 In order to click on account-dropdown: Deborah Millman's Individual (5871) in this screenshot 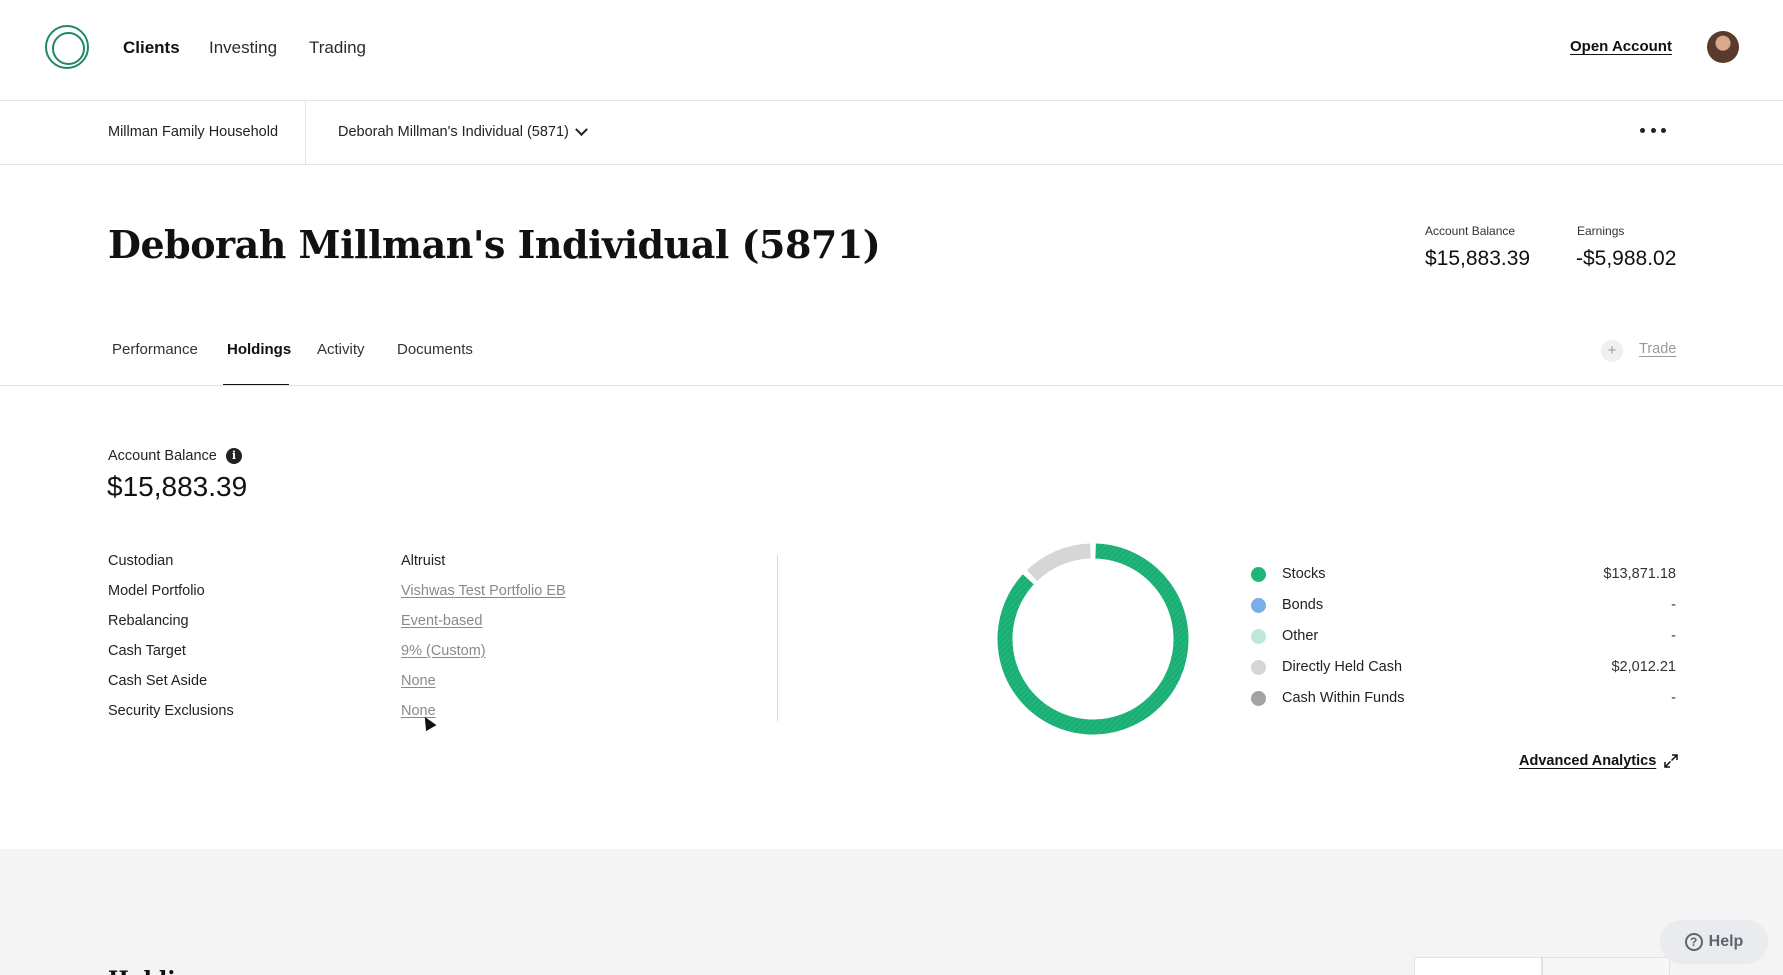, I will do `click(463, 131)`.